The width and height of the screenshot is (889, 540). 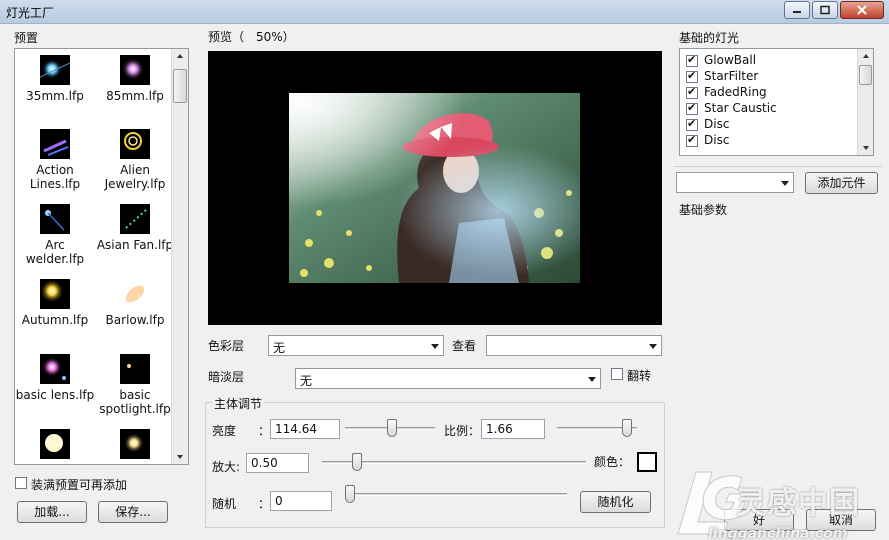 I want to click on random-colon: ：, so click(x=264, y=504).